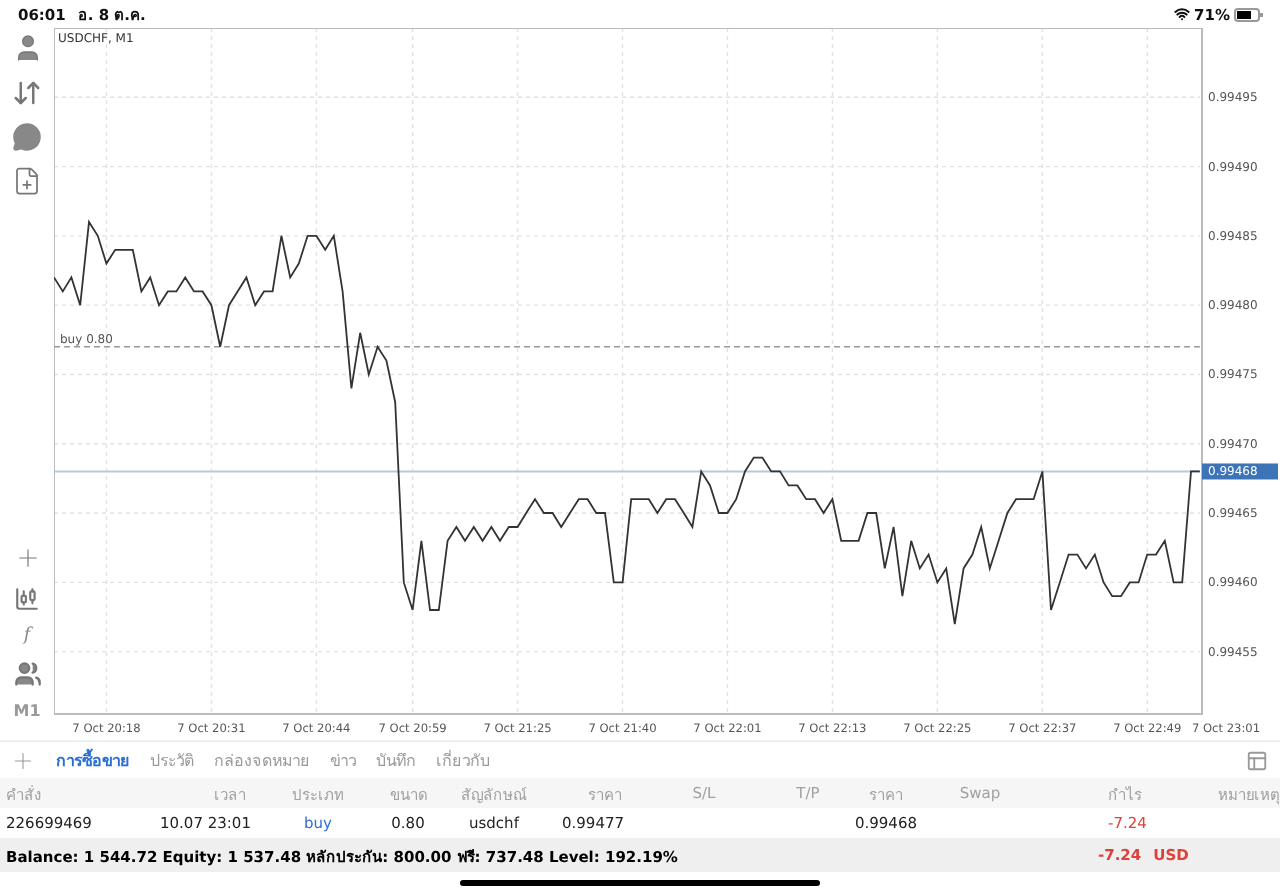 Image resolution: width=1280 pixels, height=894 pixels. What do you see at coordinates (27, 558) in the screenshot?
I see `crosshair-icon` at bounding box center [27, 558].